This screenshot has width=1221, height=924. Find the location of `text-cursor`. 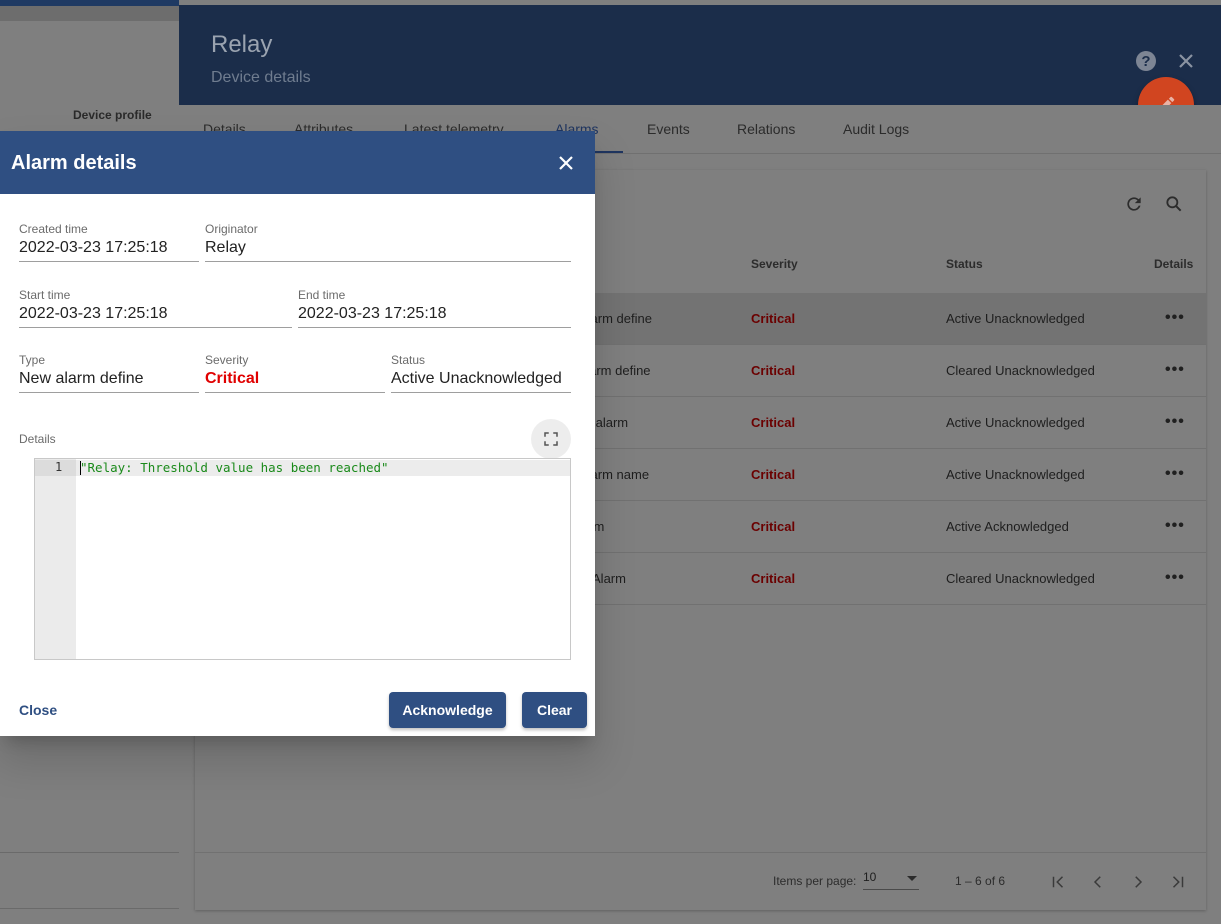

text-cursor is located at coordinates (80, 468).